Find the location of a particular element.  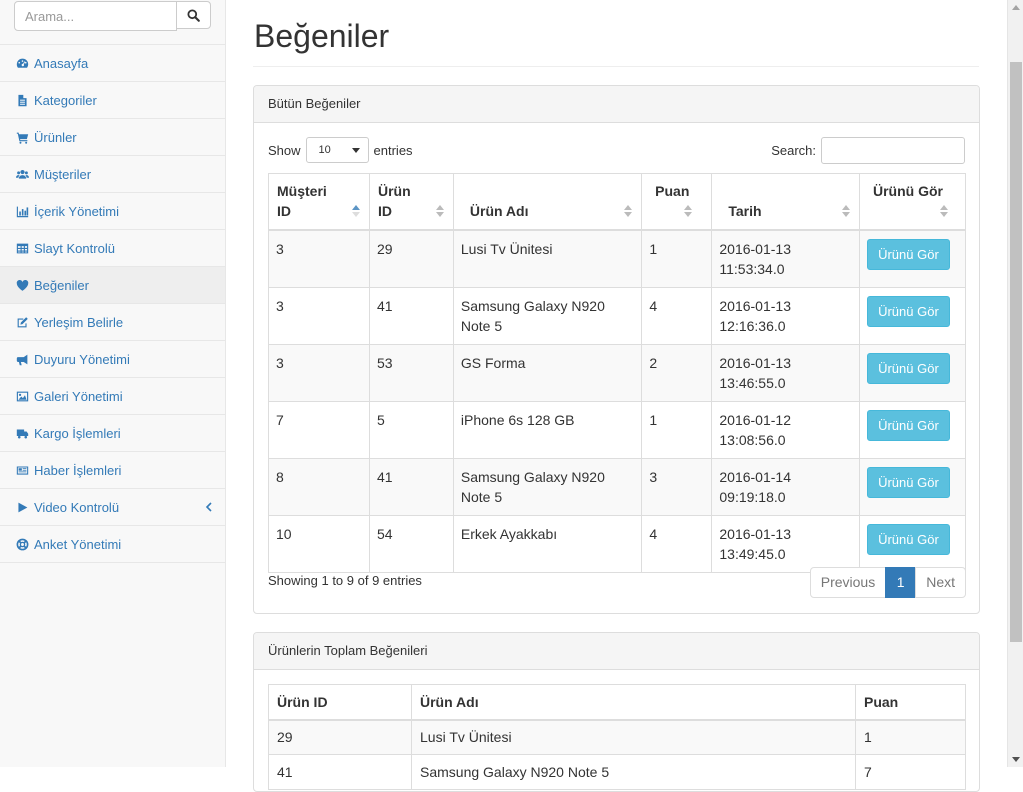

sidebar-item-musteriler: Müşteriler is located at coordinates (112, 174).